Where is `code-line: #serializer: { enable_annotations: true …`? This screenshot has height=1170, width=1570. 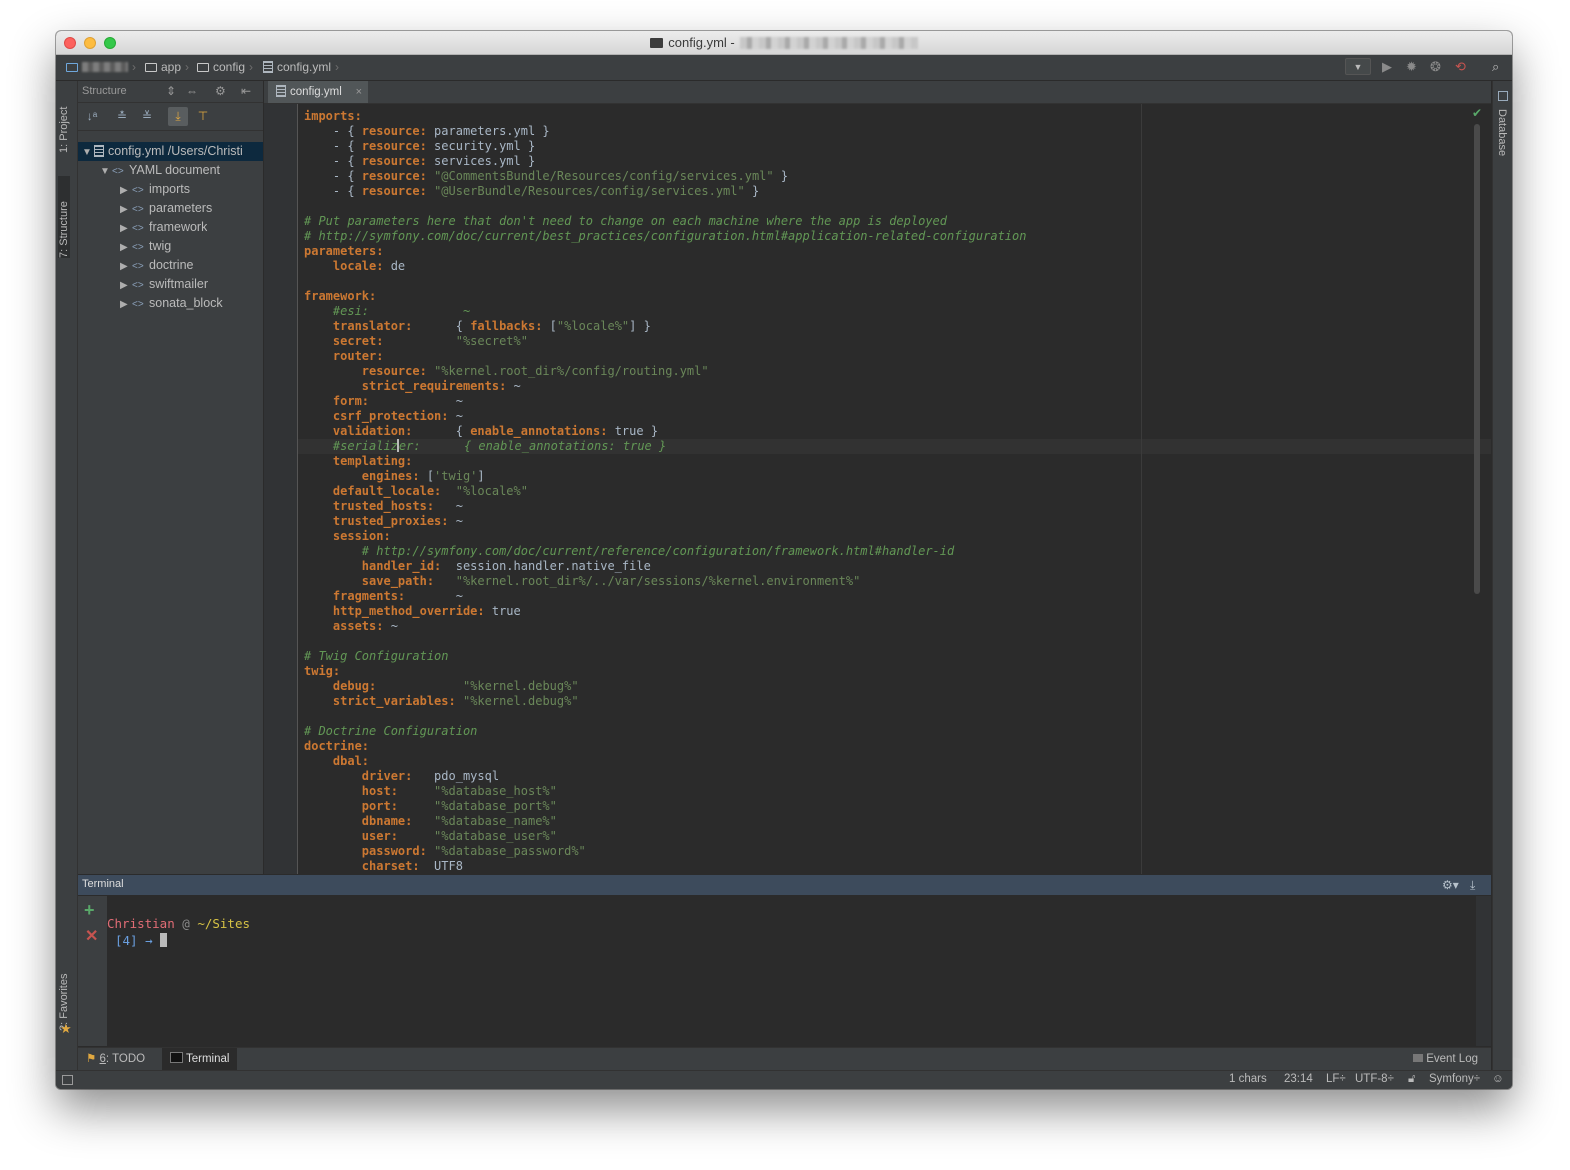 code-line: #serializer: { enable_annotations: true … is located at coordinates (665, 446).